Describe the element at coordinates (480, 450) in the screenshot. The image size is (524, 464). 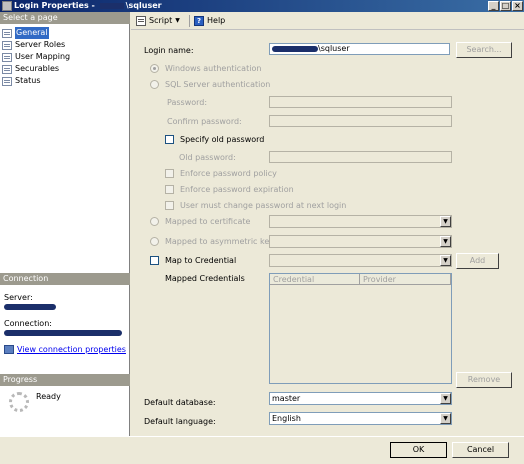
I see `cancel-button: Cancel` at that location.